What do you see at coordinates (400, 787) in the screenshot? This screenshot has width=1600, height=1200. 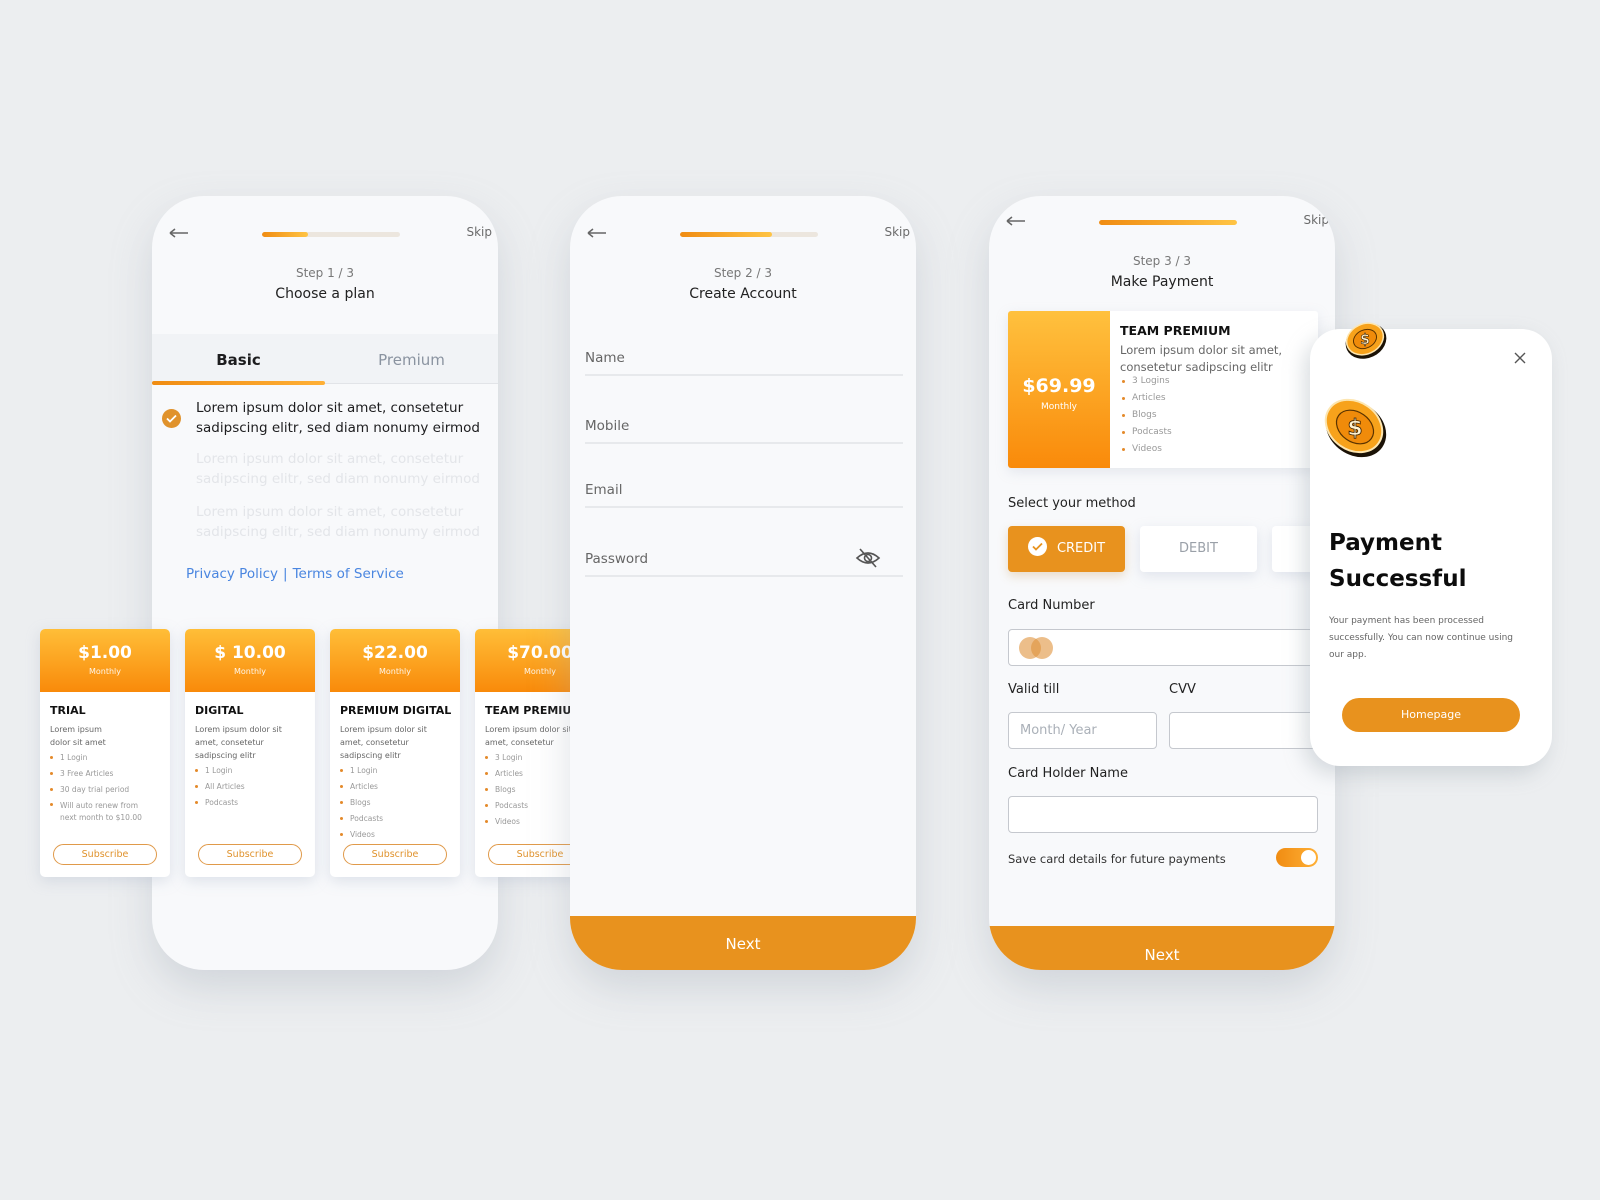 I see `plan-feature: Articles` at bounding box center [400, 787].